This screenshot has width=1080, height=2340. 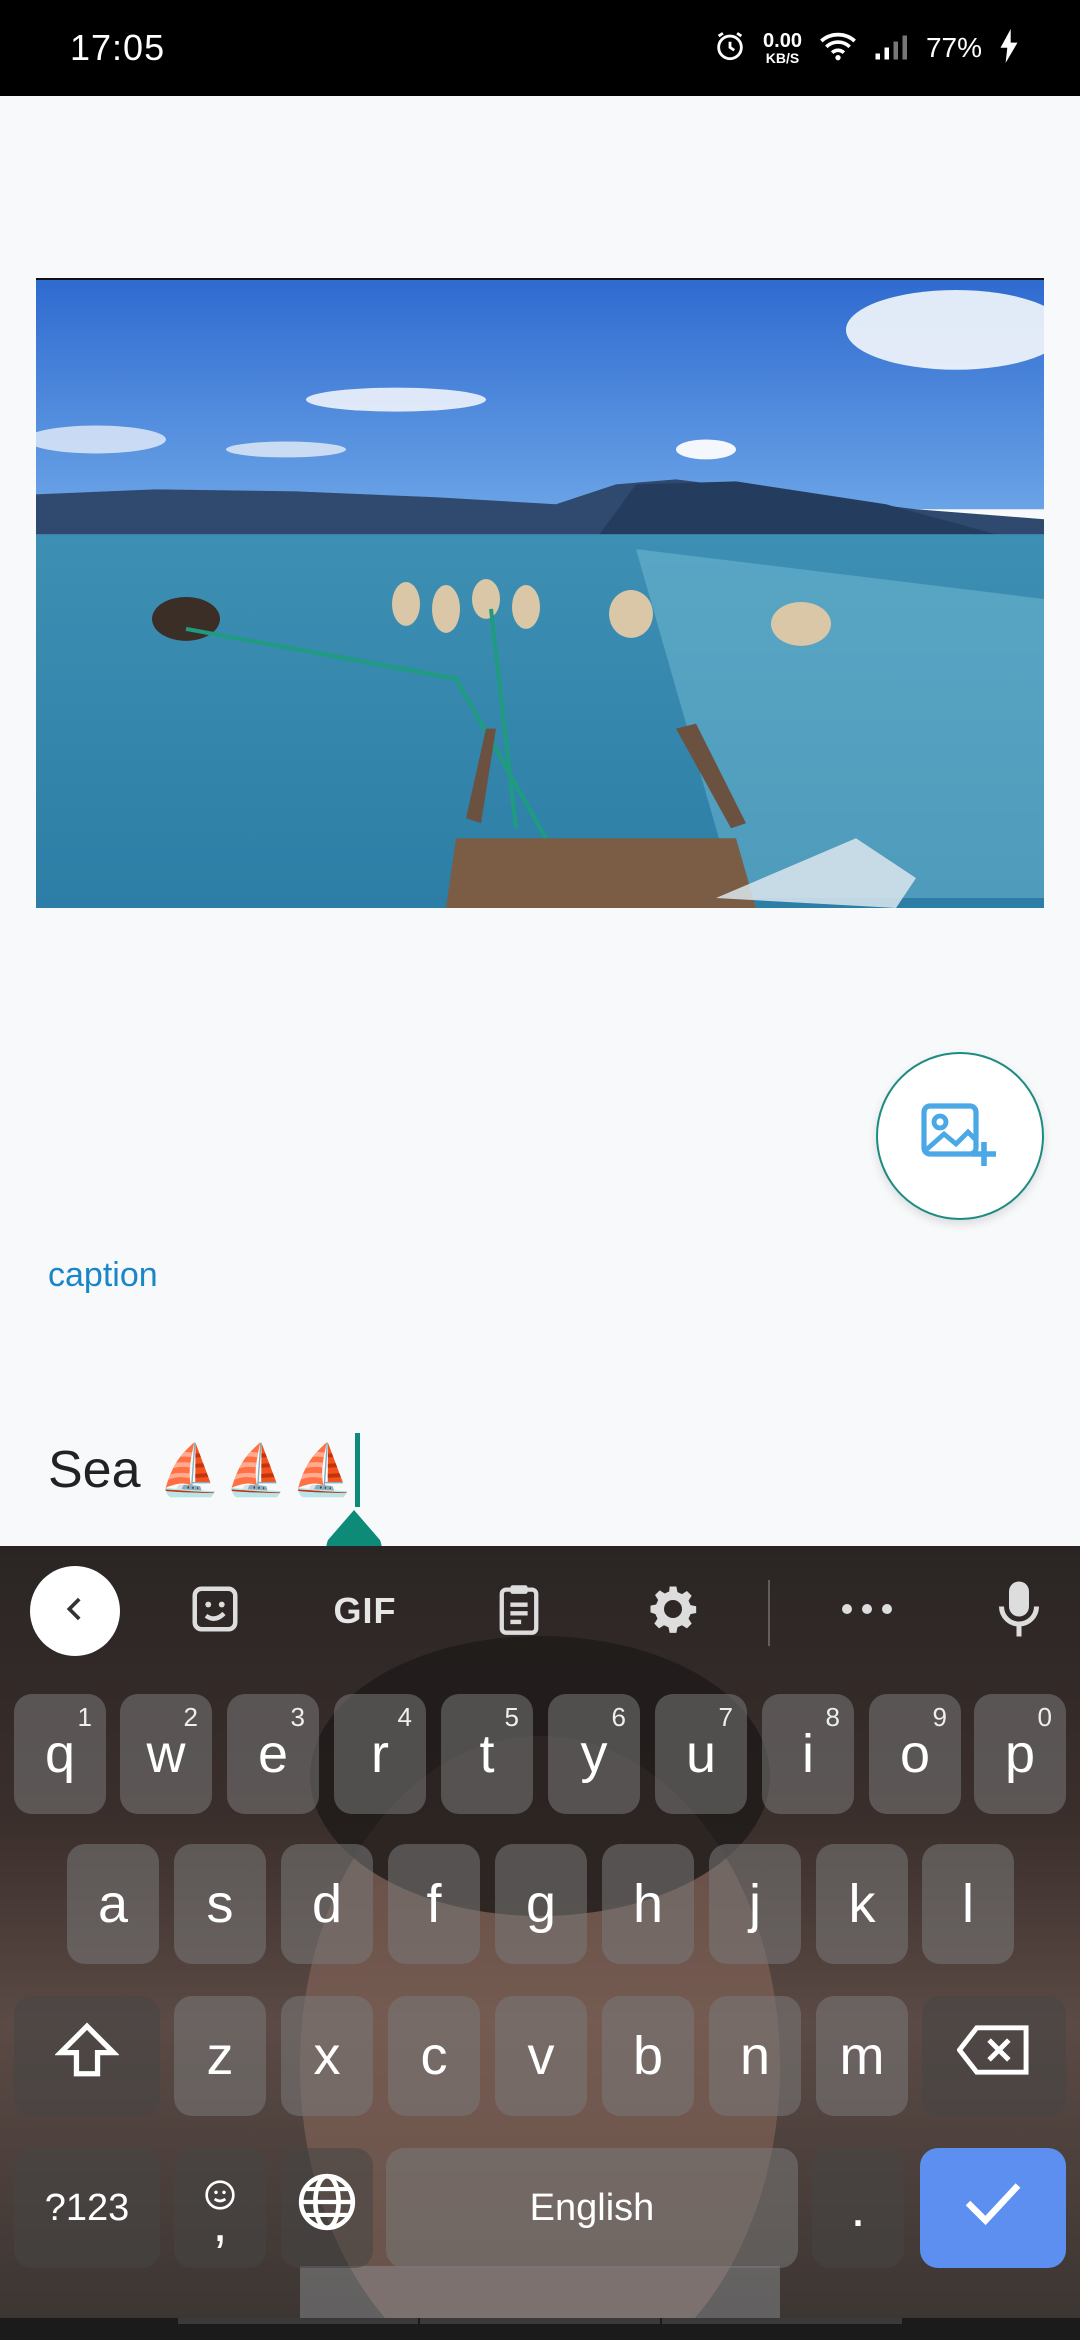 I want to click on back-icon, so click(x=75, y=1611).